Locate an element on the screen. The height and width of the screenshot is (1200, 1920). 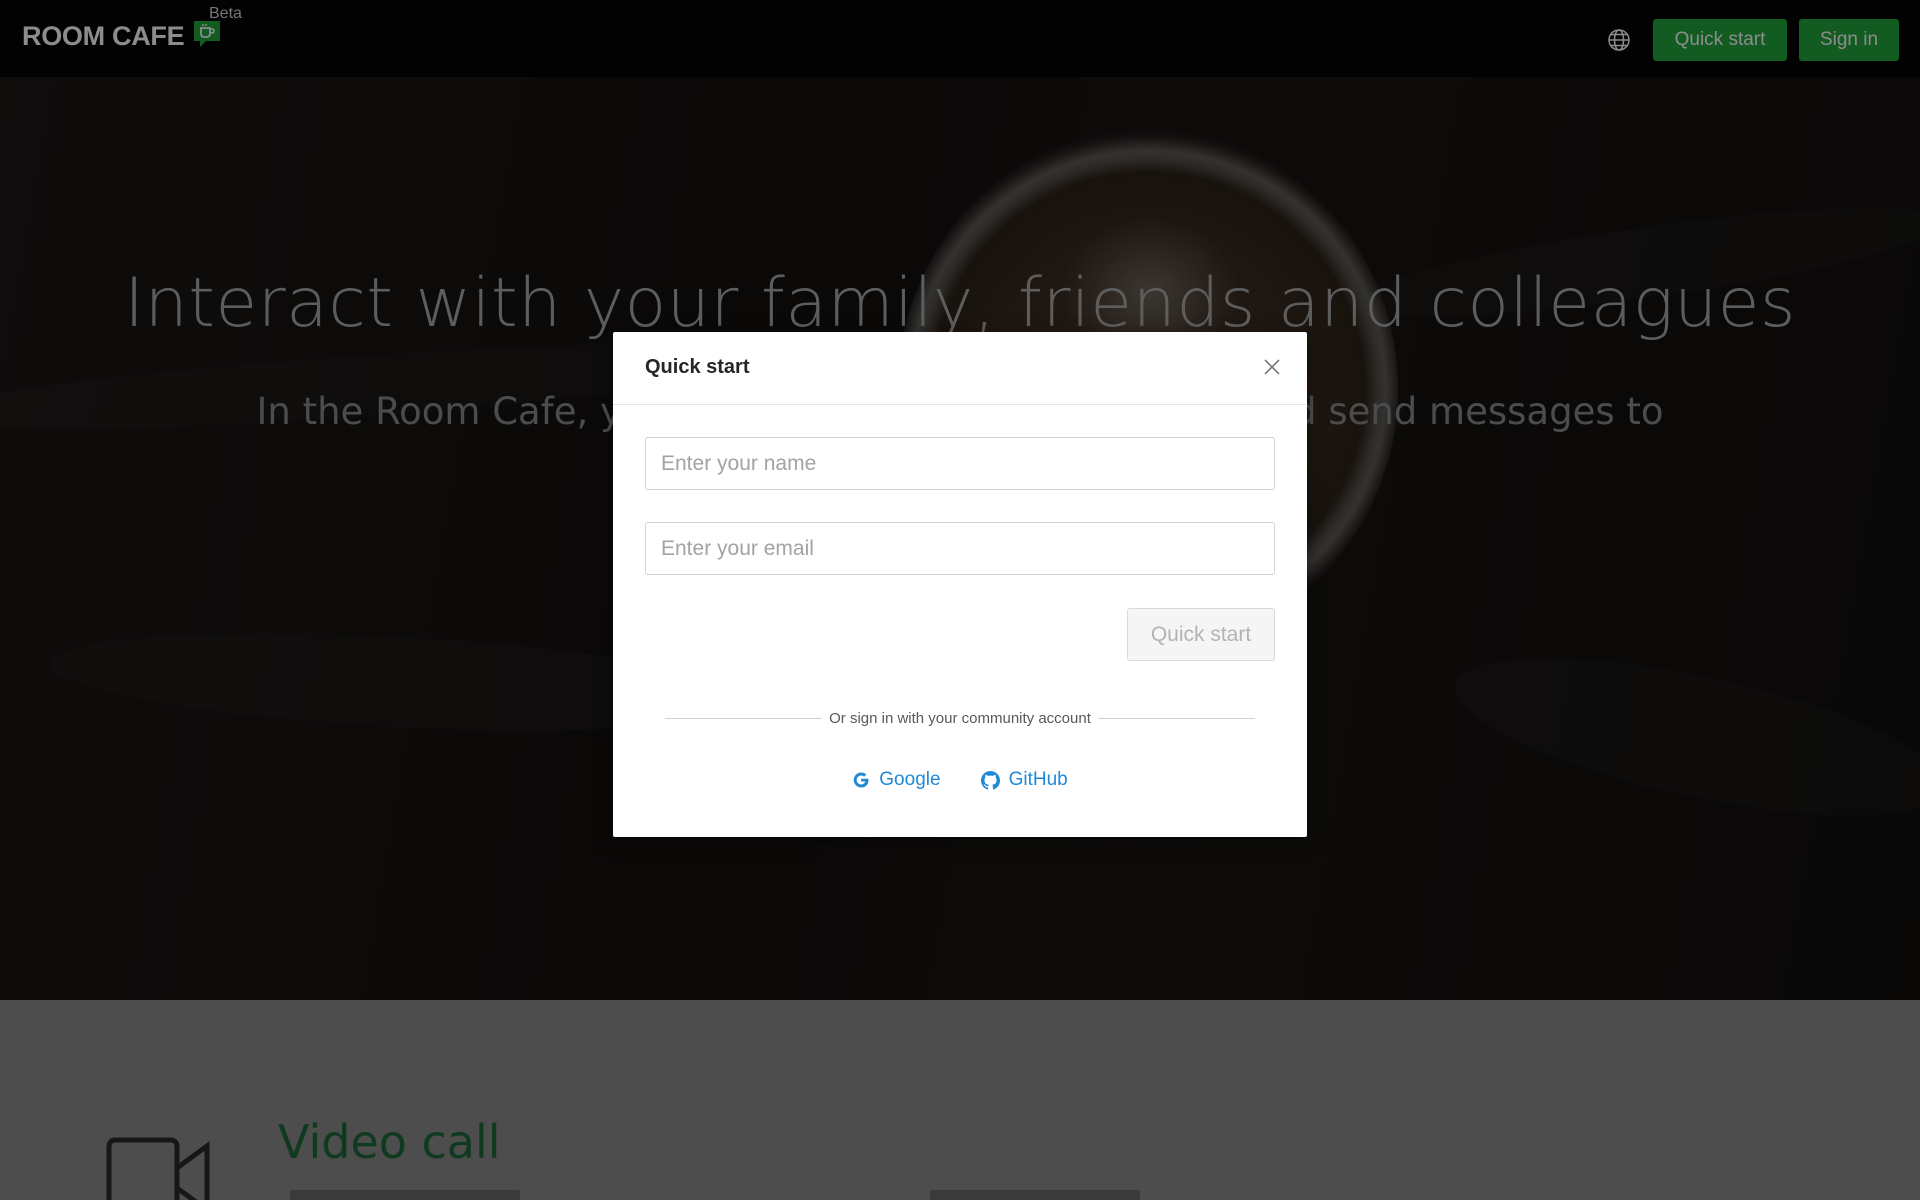
divider-text: Or sign in with your community account is located at coordinates (960, 718).